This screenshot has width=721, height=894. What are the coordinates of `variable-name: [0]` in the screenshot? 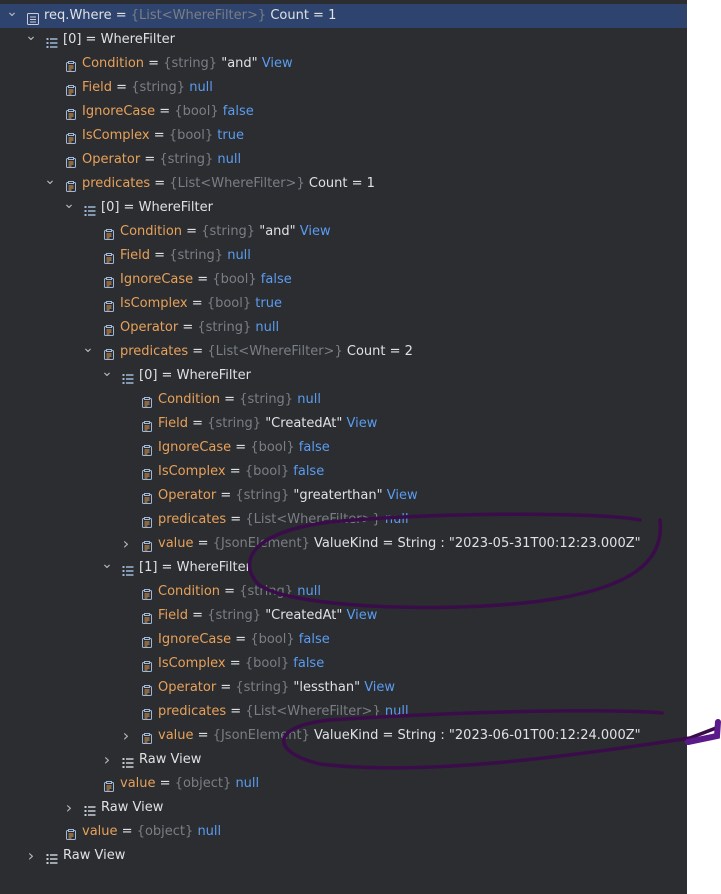 It's located at (110, 207).